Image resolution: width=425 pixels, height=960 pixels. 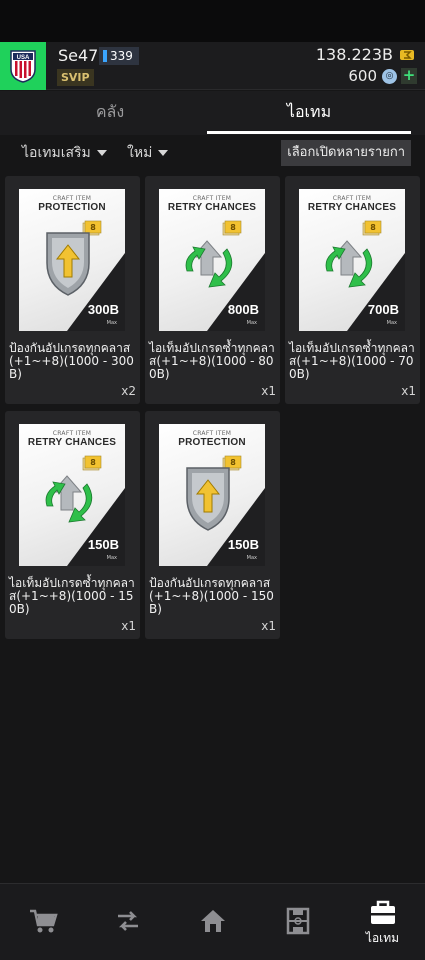 I want to click on card-value: 700B, so click(x=383, y=309).